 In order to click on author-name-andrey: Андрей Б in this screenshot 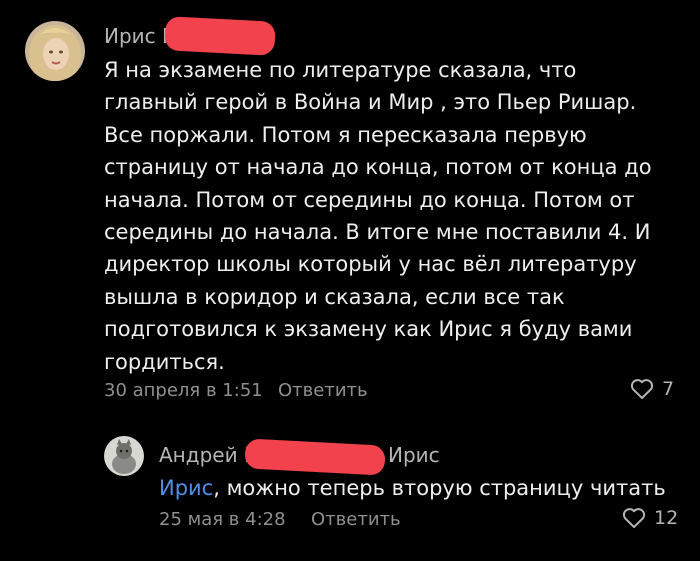, I will do `click(208, 455)`.